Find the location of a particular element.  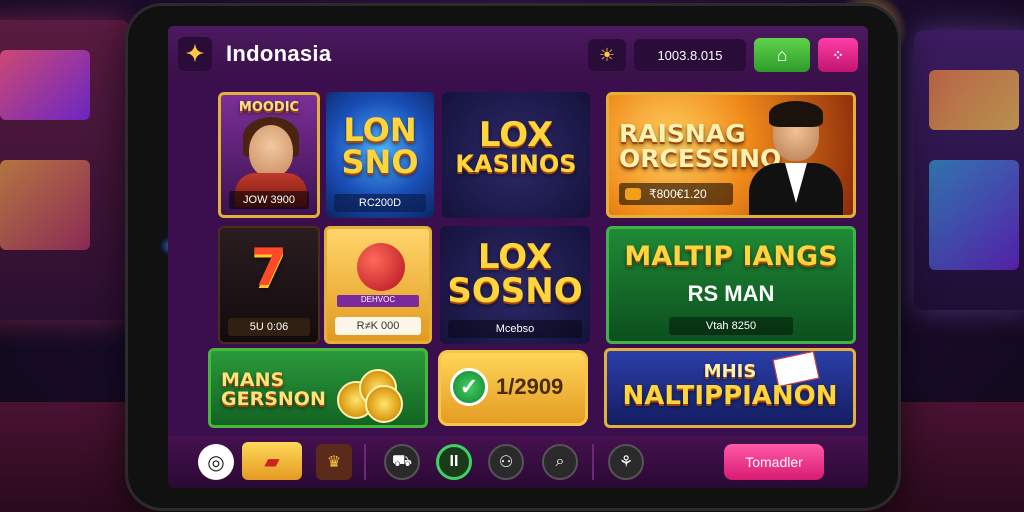

bonus-claim-button: ✓ 1/2909 is located at coordinates (513, 388).